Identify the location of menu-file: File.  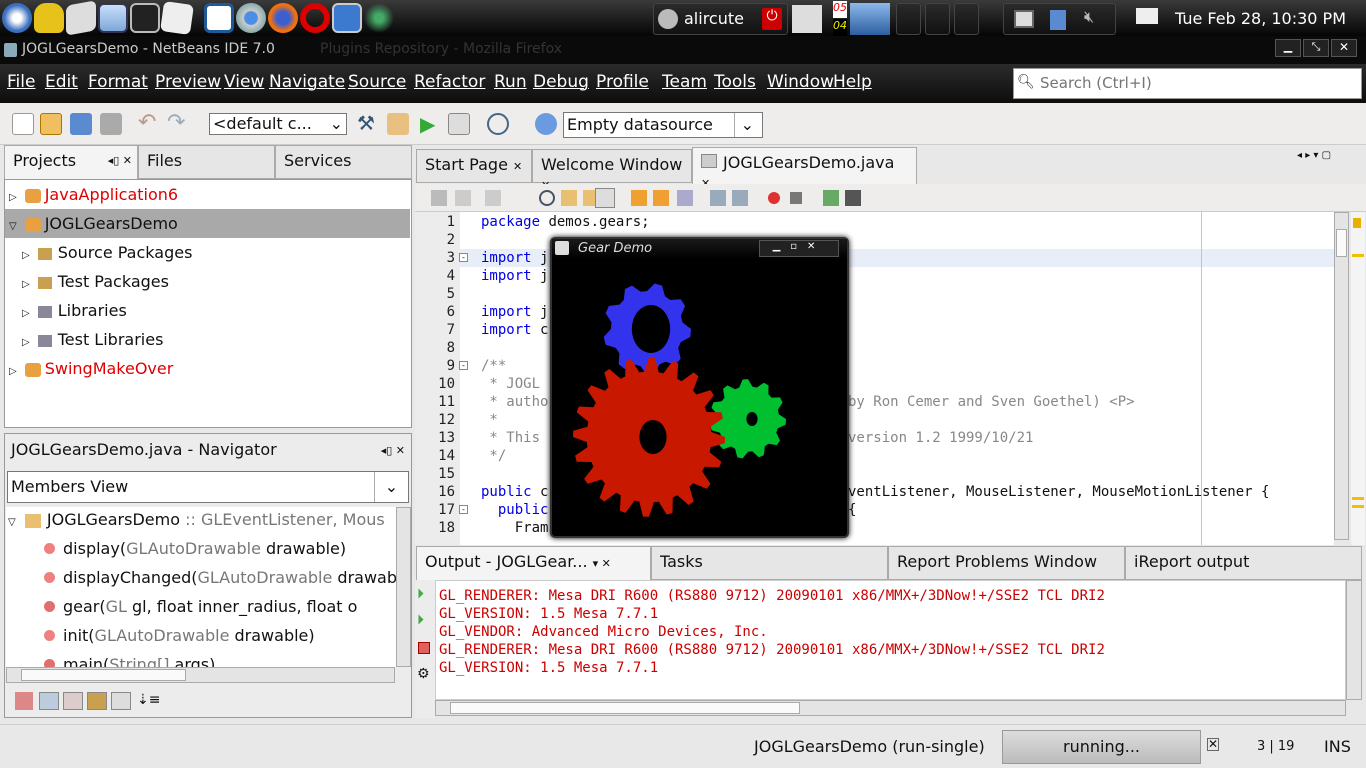
(21, 82).